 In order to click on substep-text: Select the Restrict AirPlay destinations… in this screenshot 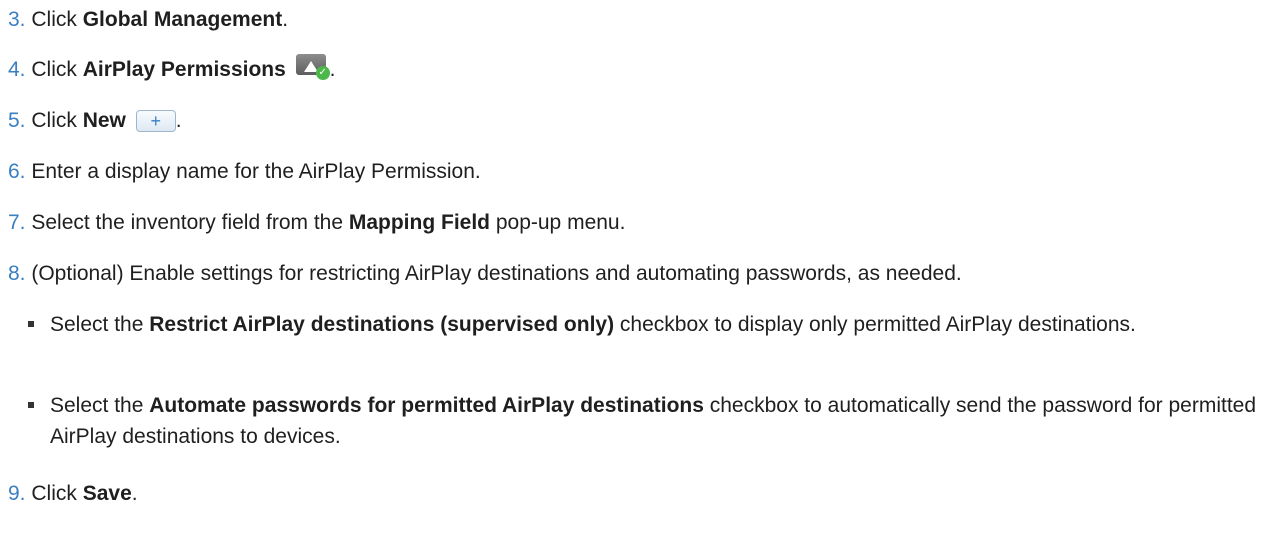, I will do `click(593, 324)`.